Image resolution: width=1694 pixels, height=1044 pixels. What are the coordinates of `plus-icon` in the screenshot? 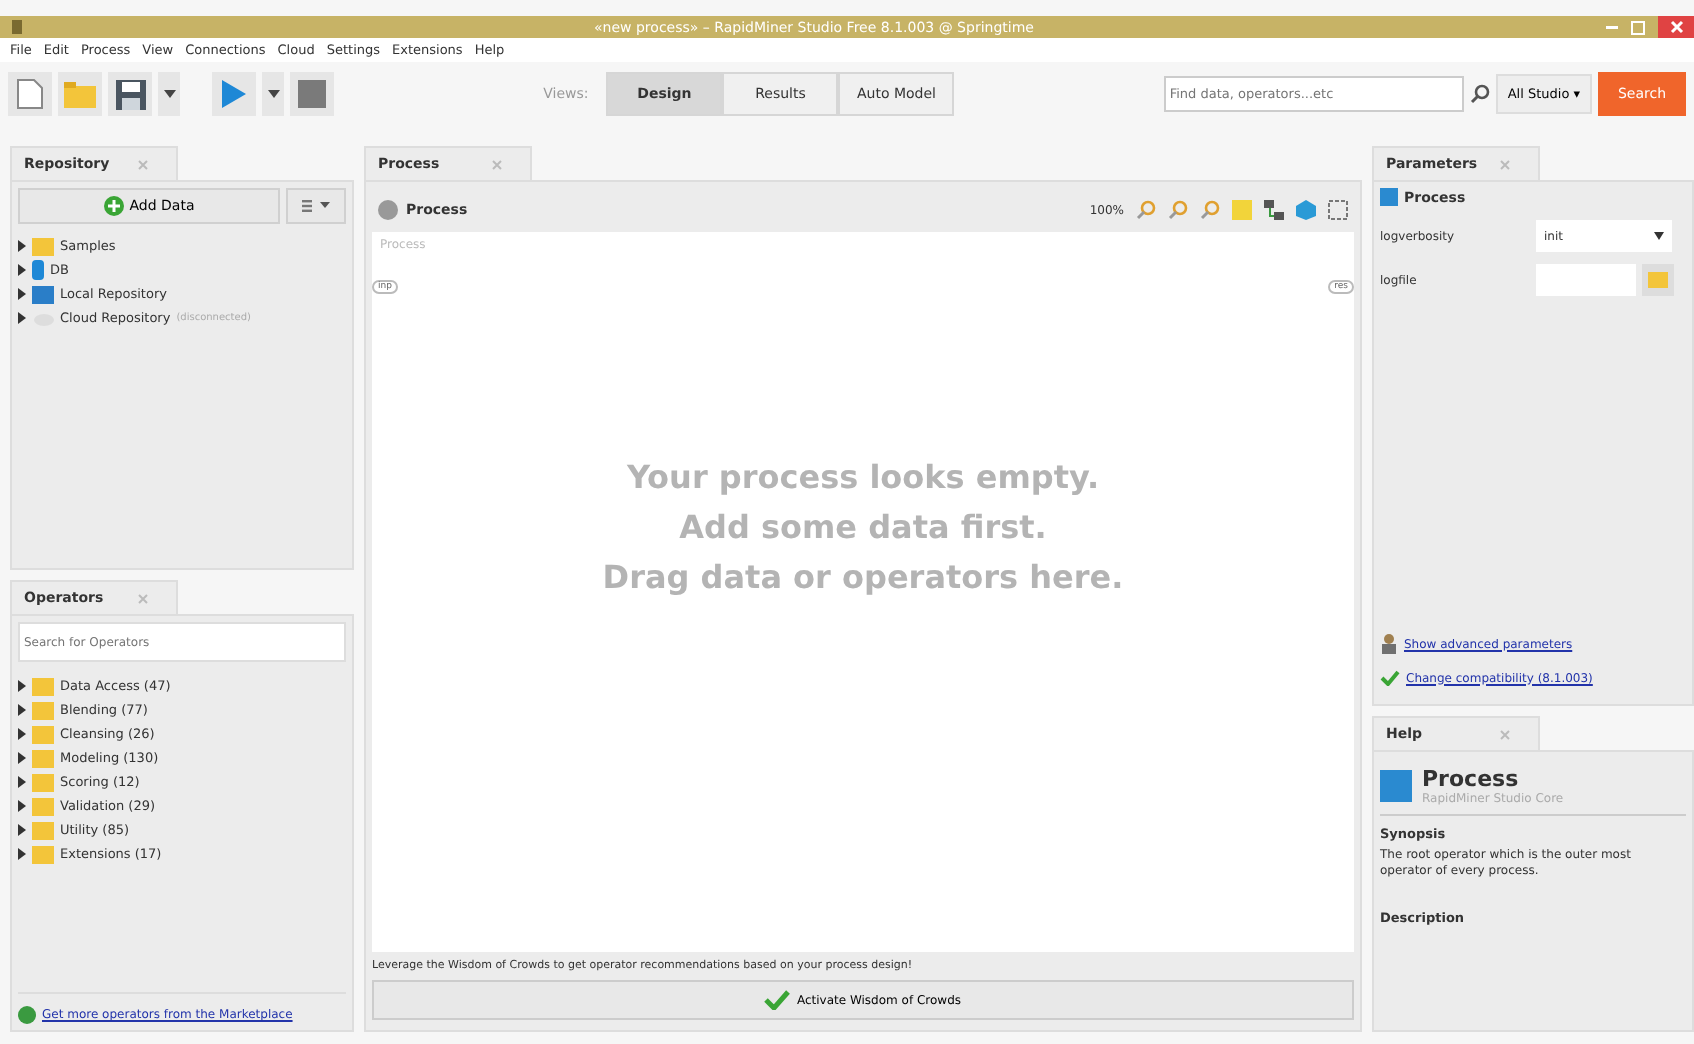 It's located at (113, 206).